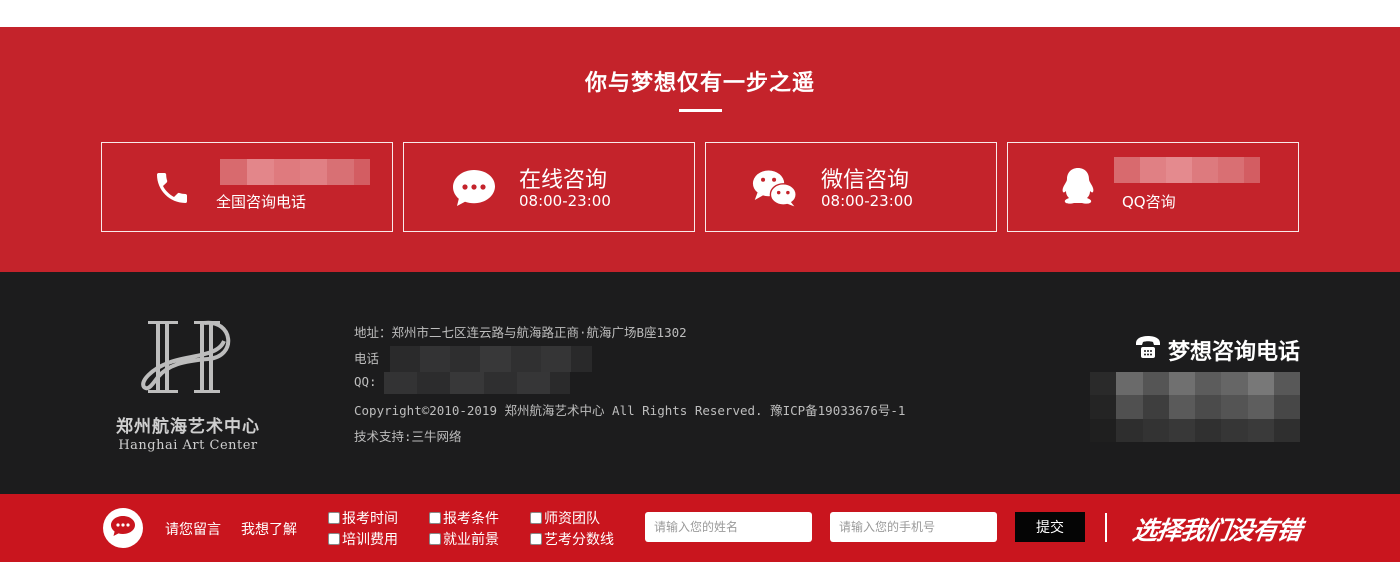  I want to click on checkbox-exam-conditions: 报考条件, so click(464, 518).